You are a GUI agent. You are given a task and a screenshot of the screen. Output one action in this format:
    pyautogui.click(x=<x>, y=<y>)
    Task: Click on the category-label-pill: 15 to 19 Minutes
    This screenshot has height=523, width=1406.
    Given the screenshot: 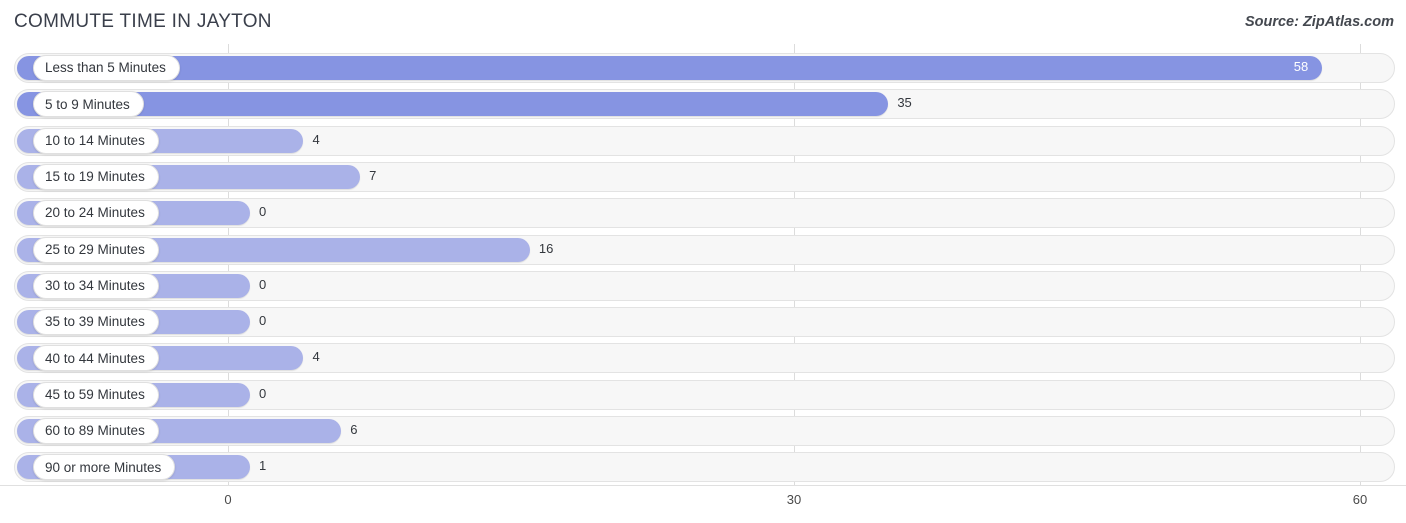 What is the action you would take?
    pyautogui.click(x=96, y=176)
    